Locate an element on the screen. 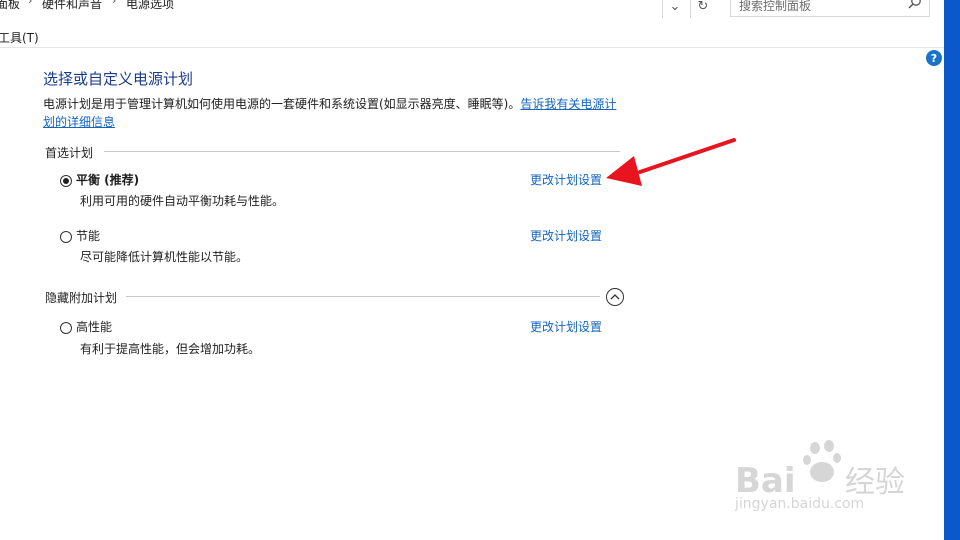 This screenshot has height=540, width=960. svg-text: 经验 is located at coordinates (875, 482).